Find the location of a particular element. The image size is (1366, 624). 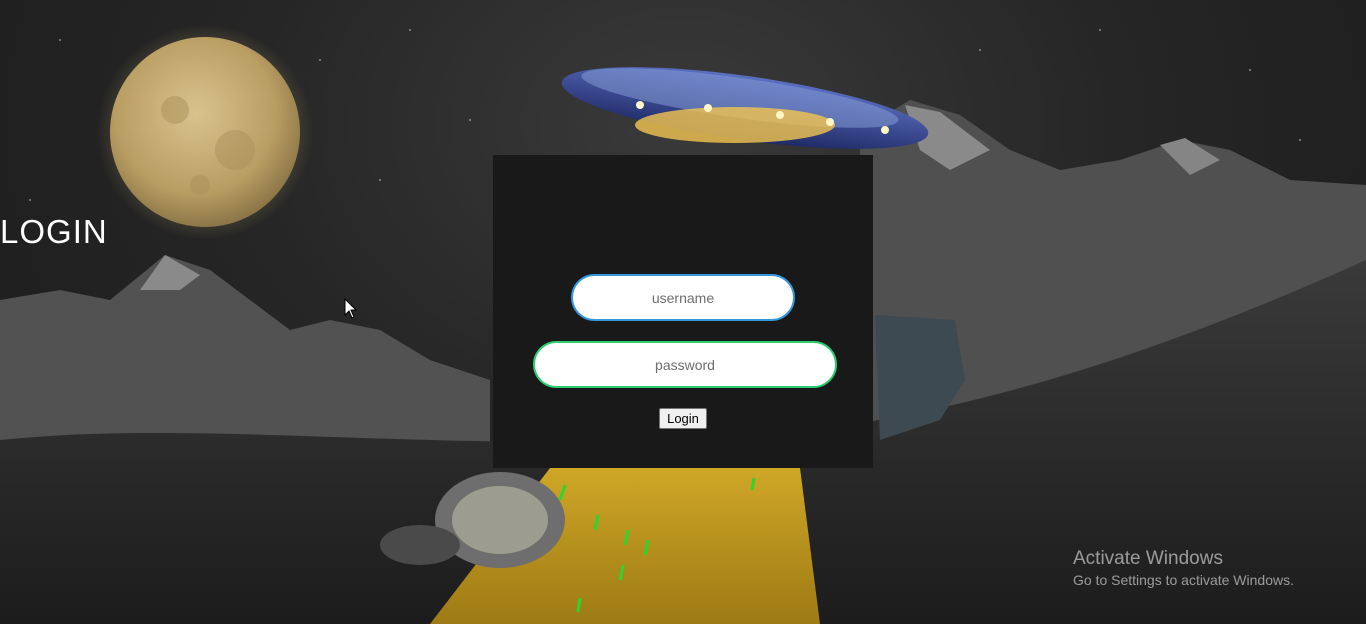

login-title: LOGIN is located at coordinates (54, 231).